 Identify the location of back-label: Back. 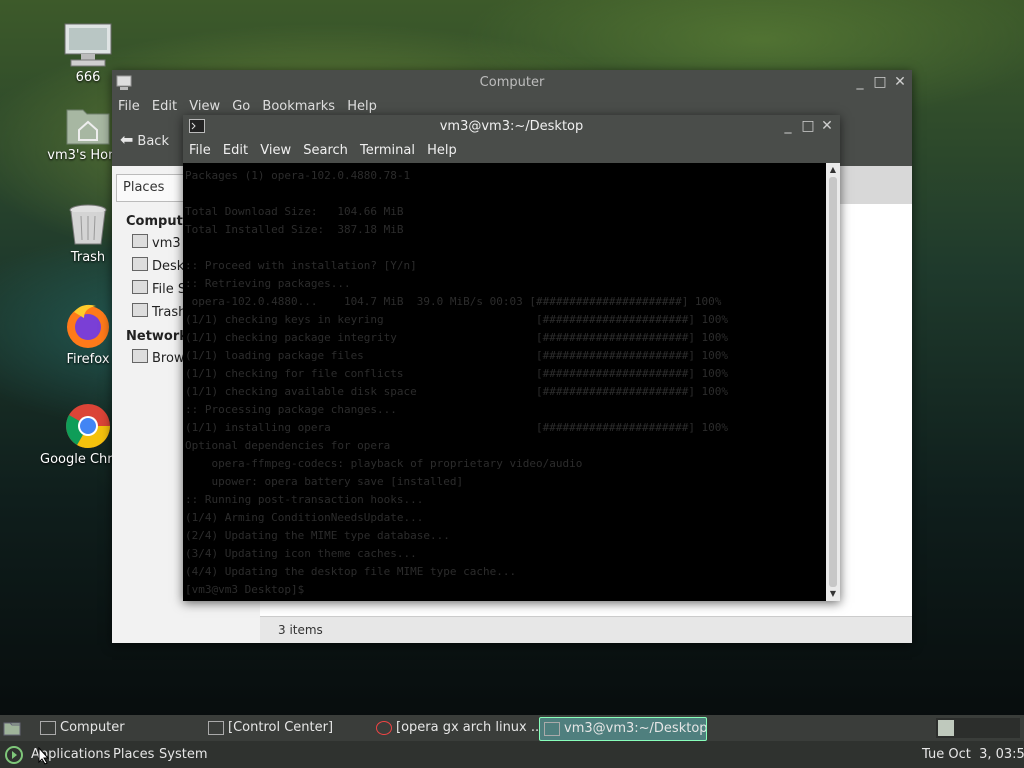
(153, 141).